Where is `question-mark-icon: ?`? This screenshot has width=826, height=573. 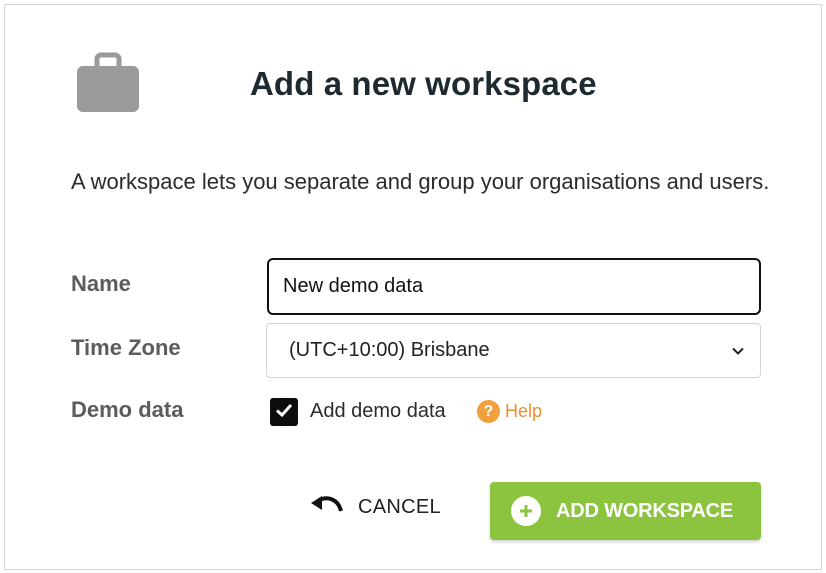 question-mark-icon: ? is located at coordinates (488, 411).